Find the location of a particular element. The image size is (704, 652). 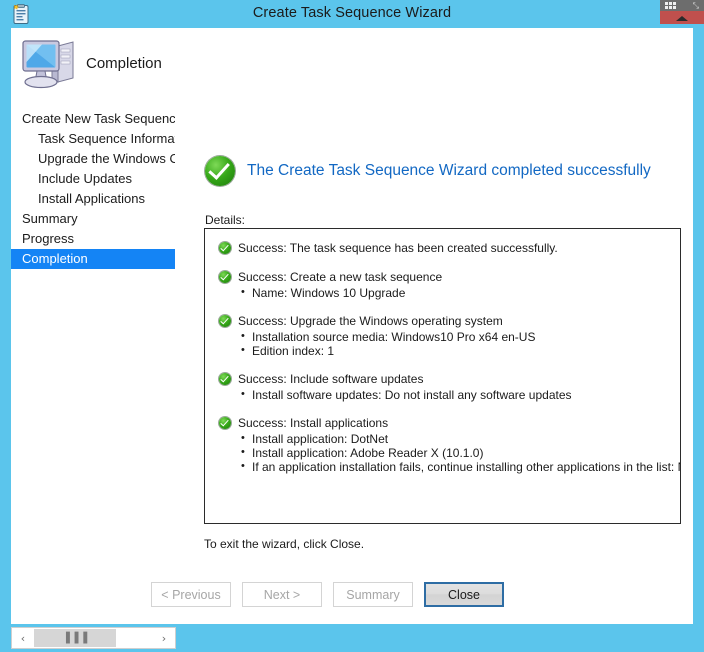

floating-overlay-toolbar: ⤡ is located at coordinates (682, 5).